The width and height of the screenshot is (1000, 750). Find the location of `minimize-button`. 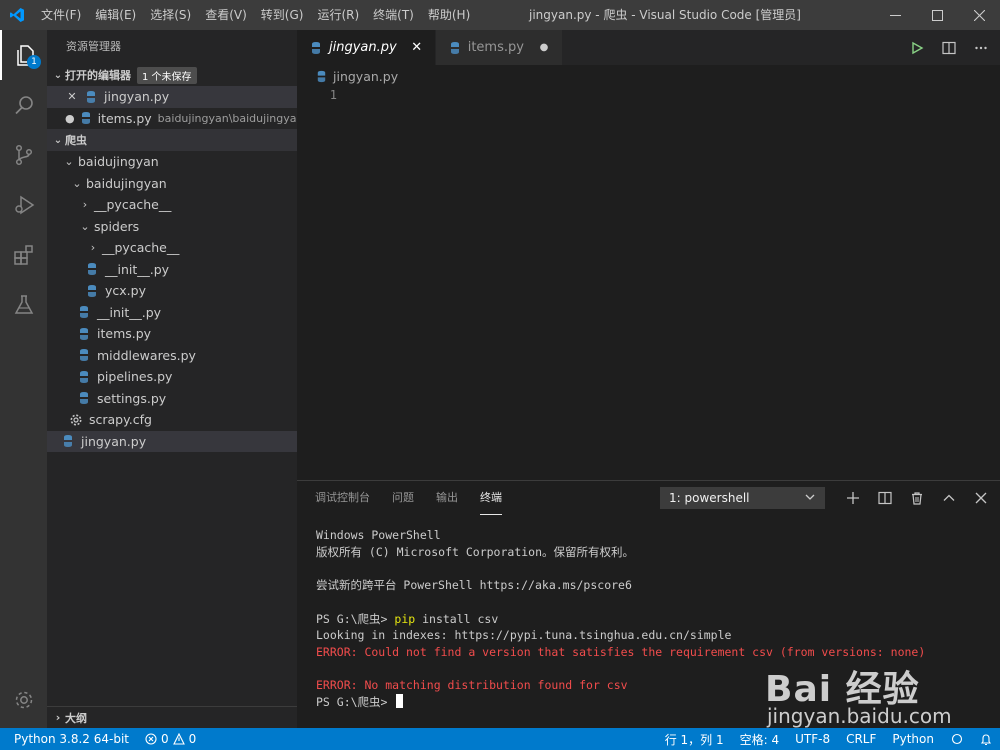

minimize-button is located at coordinates (895, 15).